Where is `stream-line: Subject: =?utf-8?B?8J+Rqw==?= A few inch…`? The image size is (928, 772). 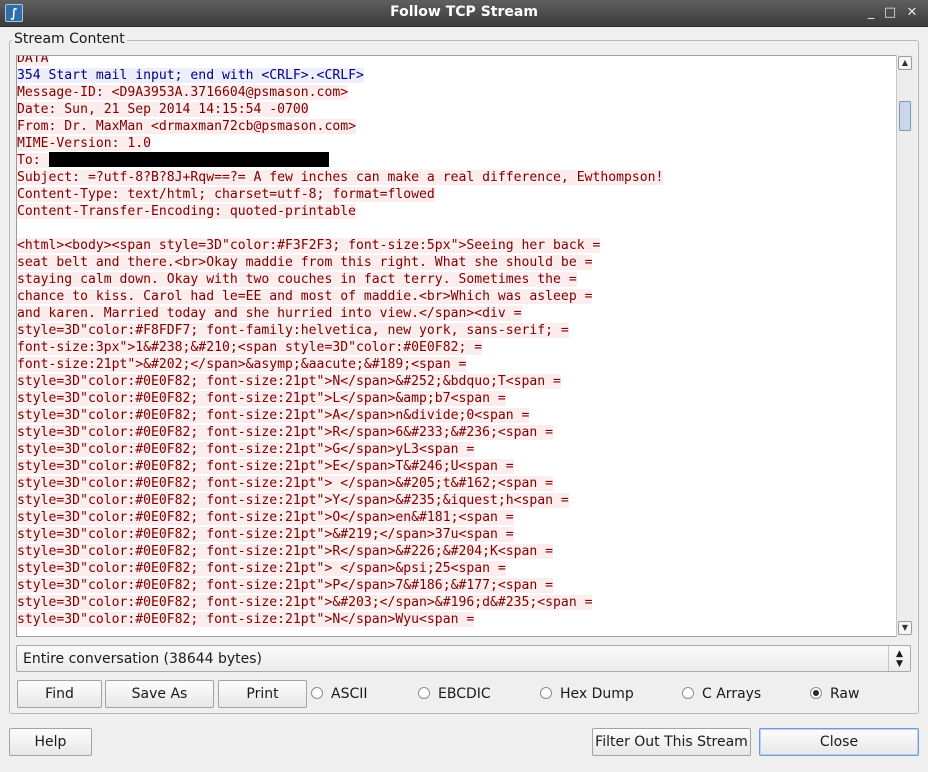
stream-line: Subject: =?utf-8?B?8J+Rqw==?= A few inch… is located at coordinates (457, 177).